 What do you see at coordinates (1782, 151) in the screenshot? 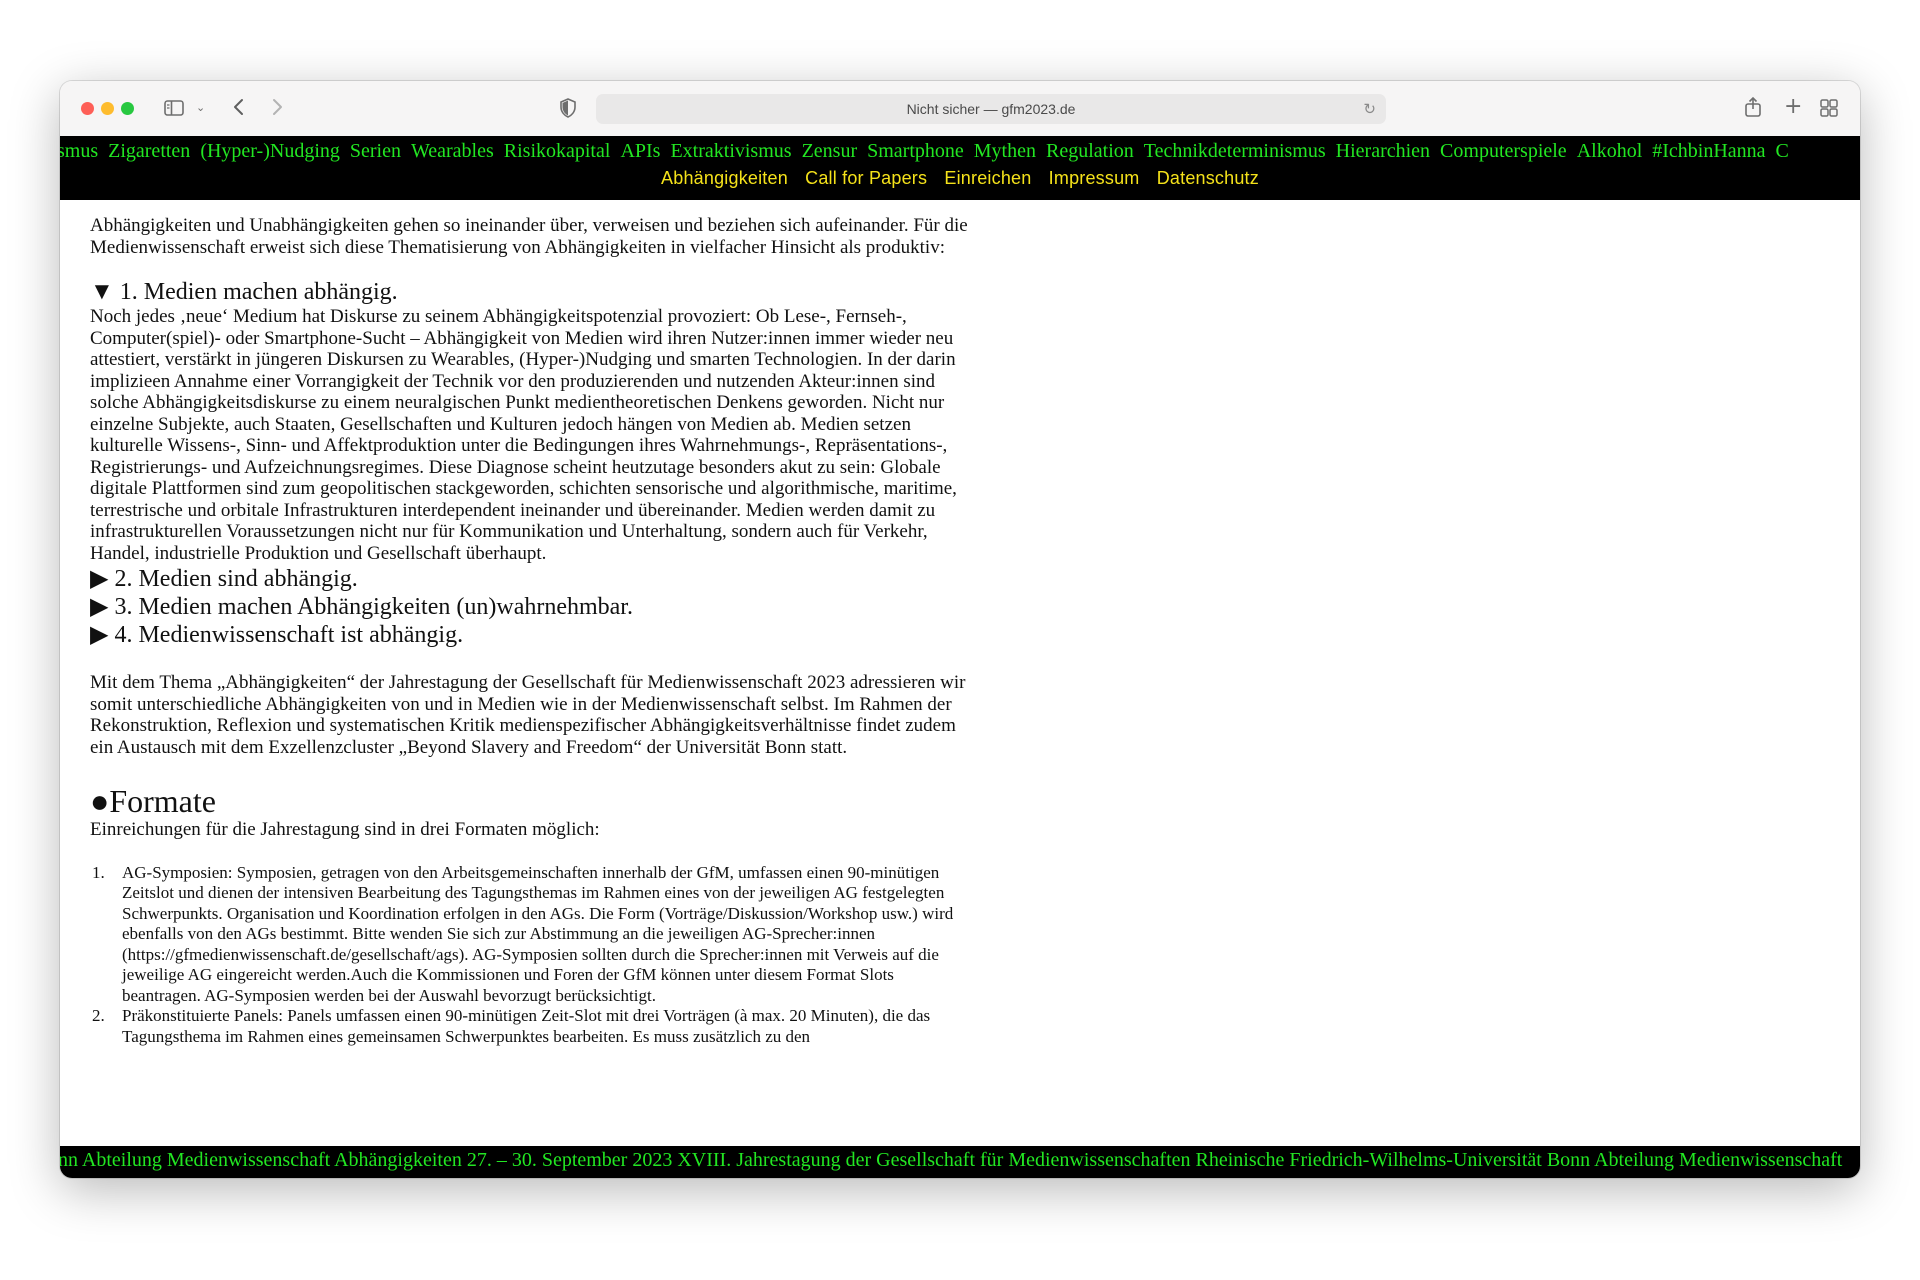
I see `ticker-word: C` at bounding box center [1782, 151].